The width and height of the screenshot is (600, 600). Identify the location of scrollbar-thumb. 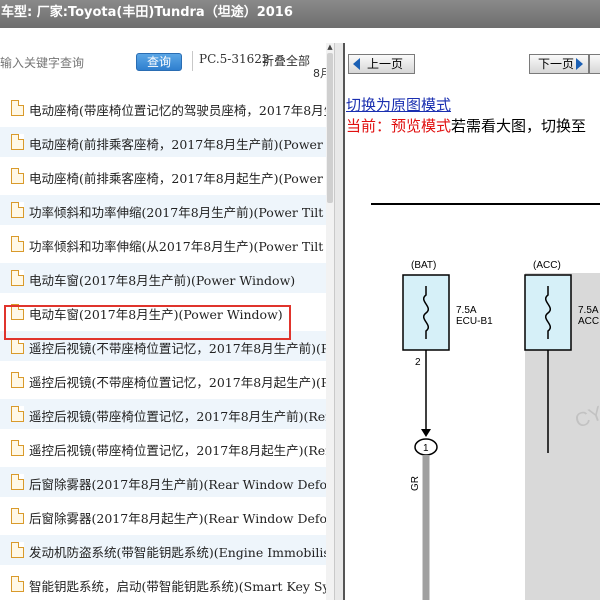
(330, 128).